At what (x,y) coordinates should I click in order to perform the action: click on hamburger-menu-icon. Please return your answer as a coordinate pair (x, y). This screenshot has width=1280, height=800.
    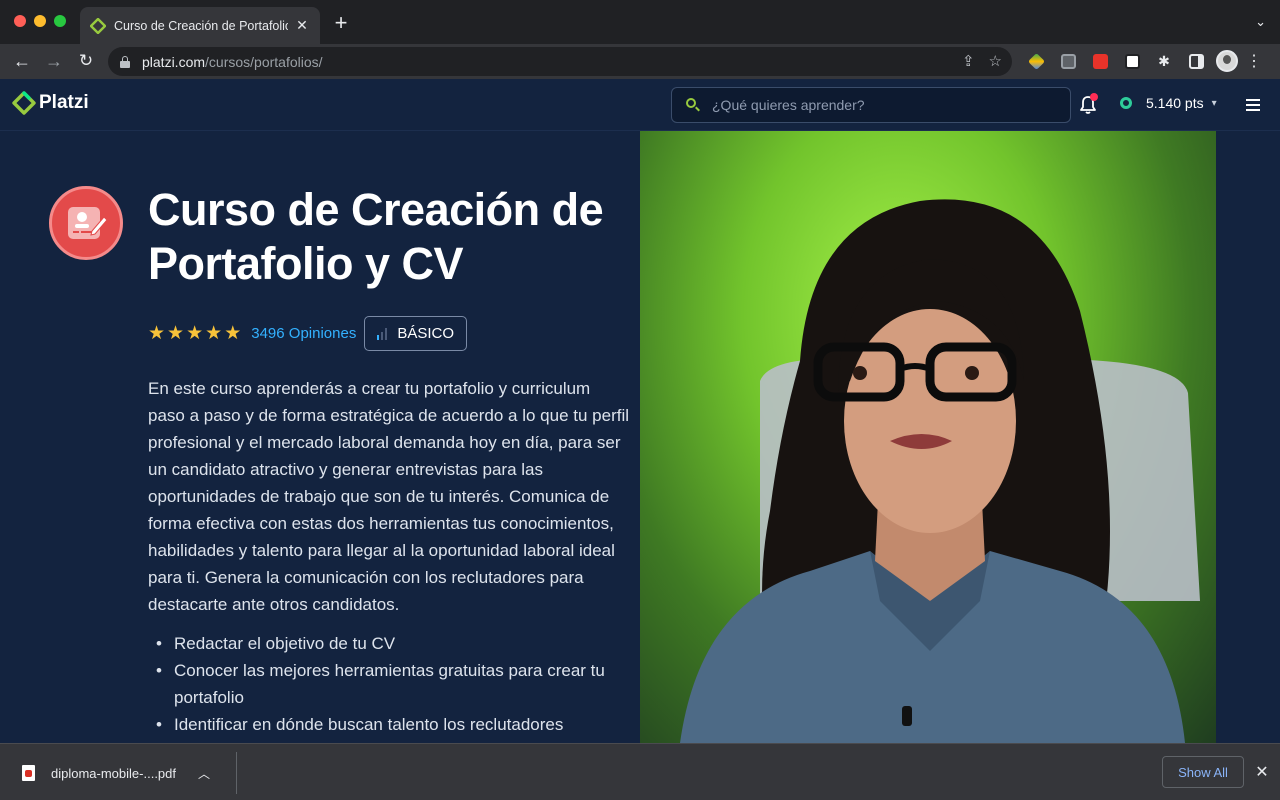
    Looking at the image, I should click on (1253, 105).